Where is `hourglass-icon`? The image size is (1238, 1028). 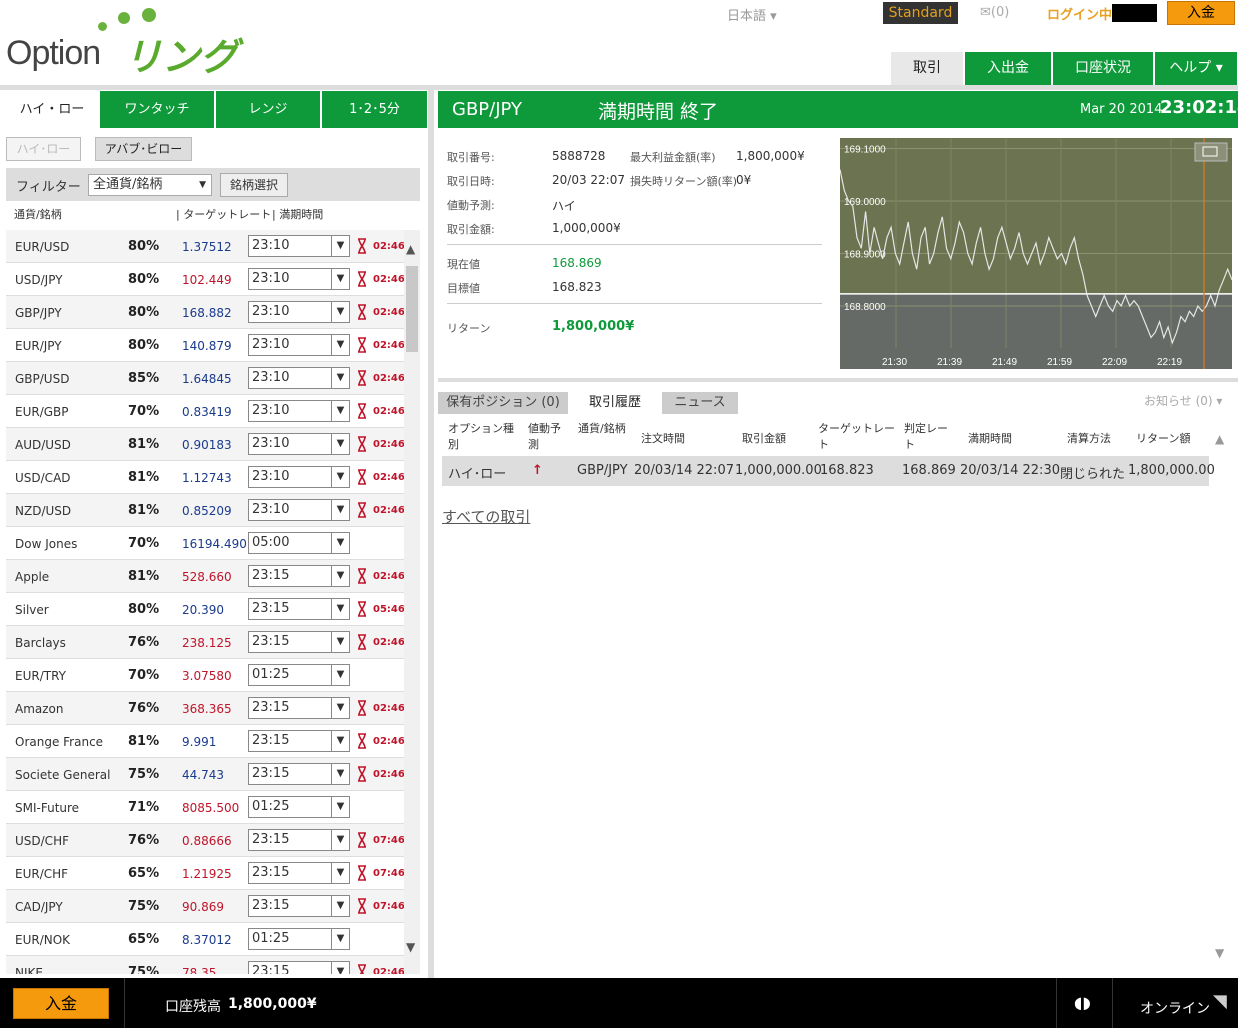
hourglass-icon is located at coordinates (362, 444).